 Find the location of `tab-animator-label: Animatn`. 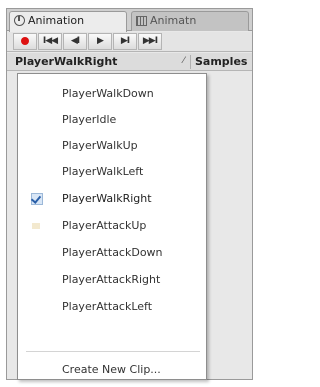

tab-animator-label: Animatn is located at coordinates (173, 20).